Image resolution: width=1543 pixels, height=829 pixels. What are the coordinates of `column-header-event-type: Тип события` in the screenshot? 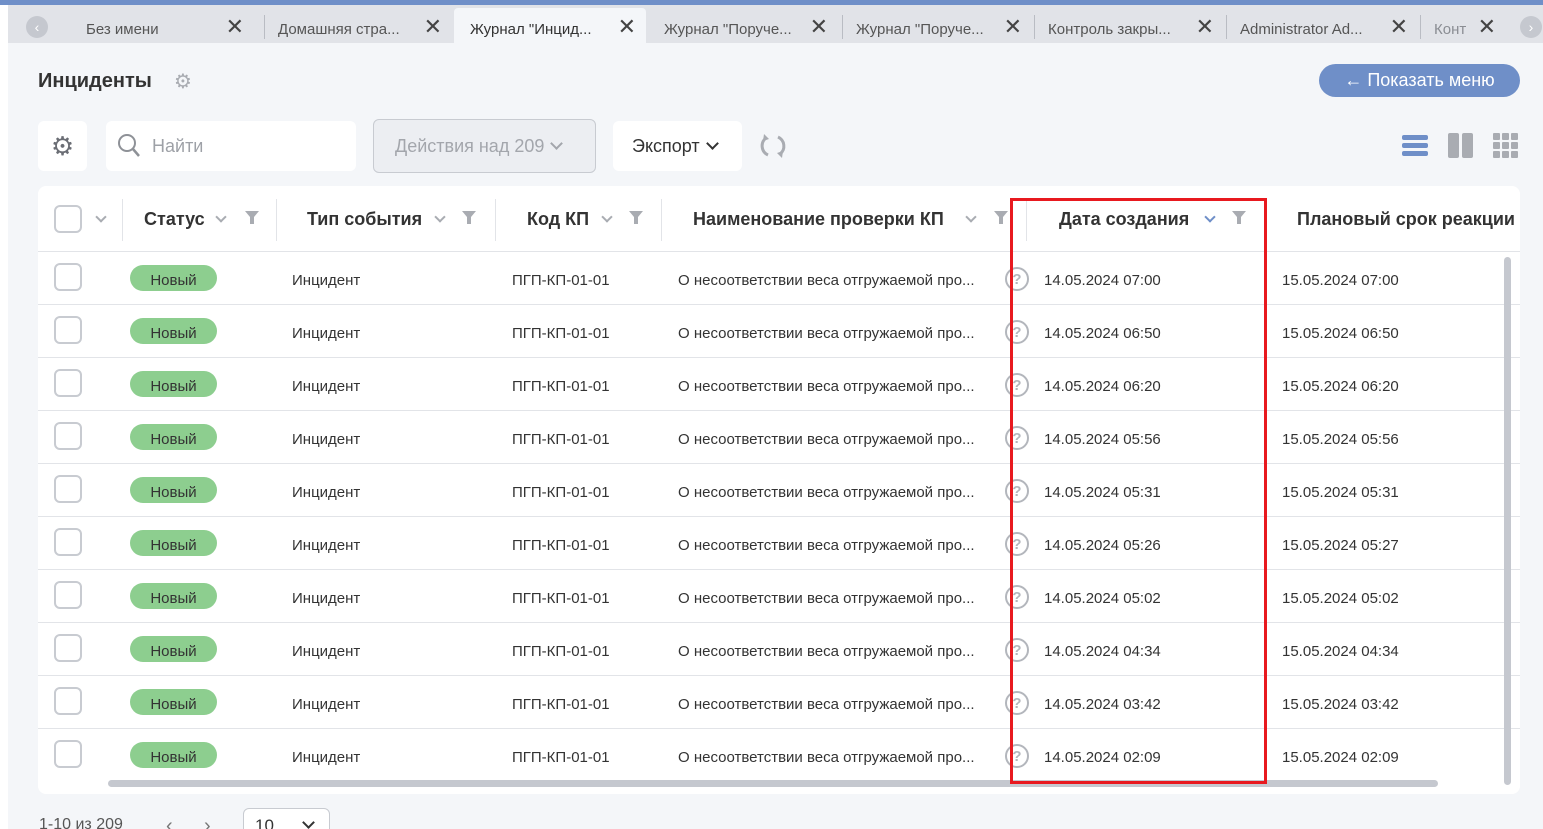 It's located at (385, 219).